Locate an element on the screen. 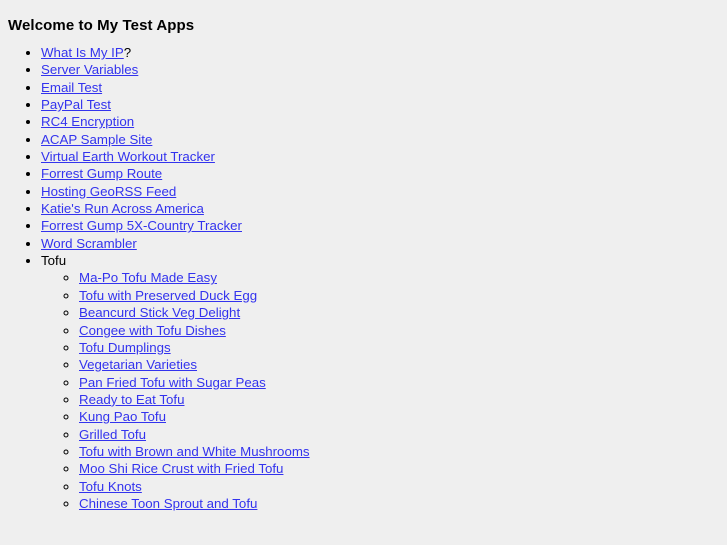 The image size is (727, 545). app-link: Hosting GeoRSS Feed is located at coordinates (108, 191).